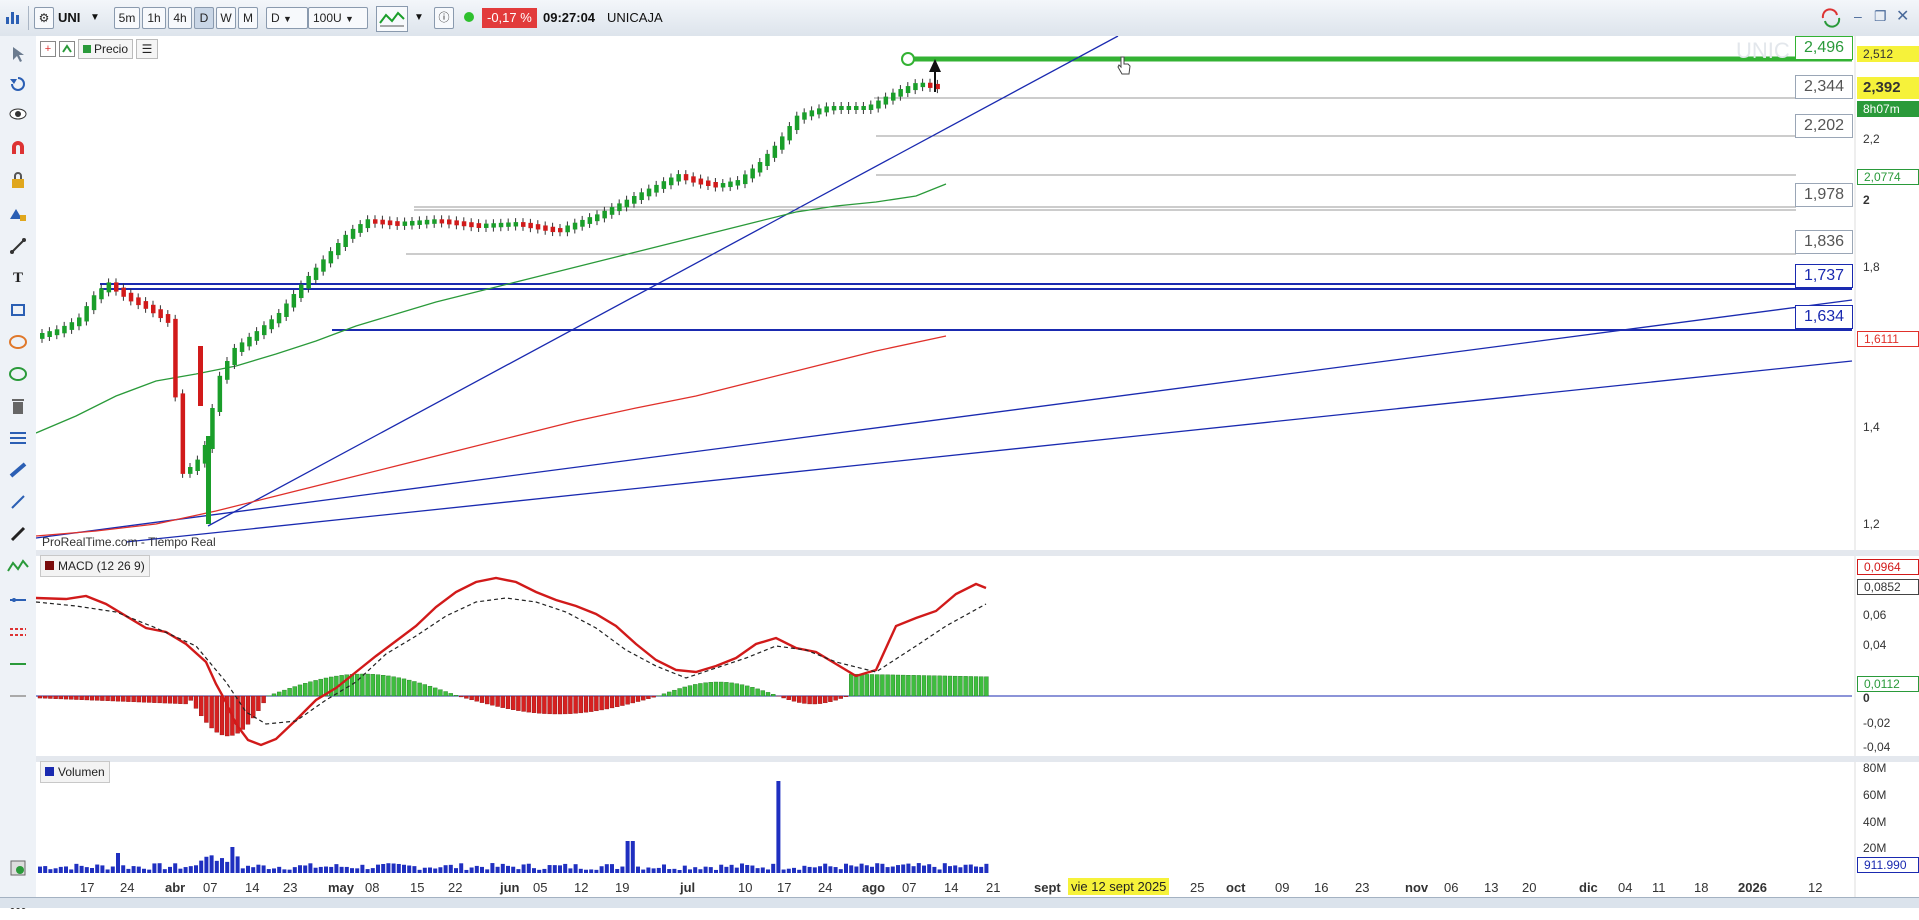 This screenshot has height=920, width=1919. What do you see at coordinates (18, 374) in the screenshot?
I see `channel-tool-icon` at bounding box center [18, 374].